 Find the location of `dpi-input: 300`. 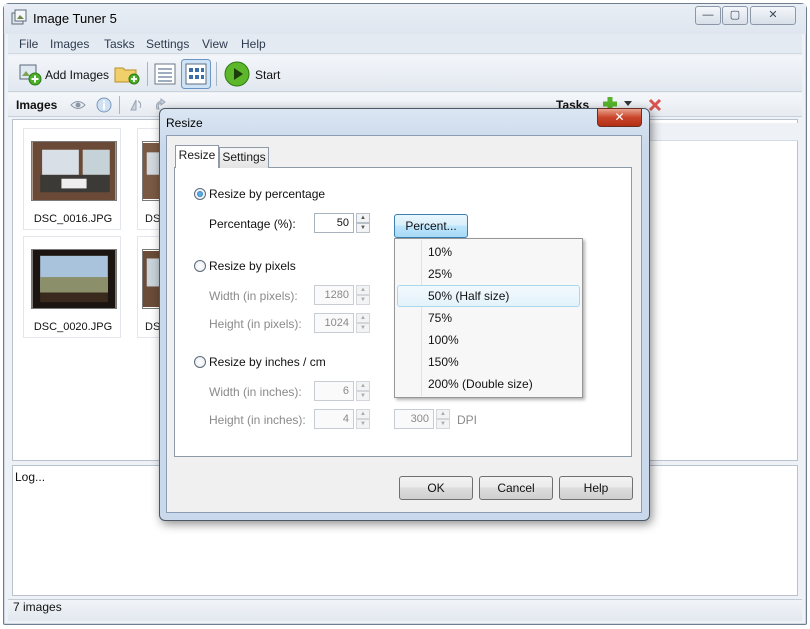

dpi-input: 300 is located at coordinates (414, 419).